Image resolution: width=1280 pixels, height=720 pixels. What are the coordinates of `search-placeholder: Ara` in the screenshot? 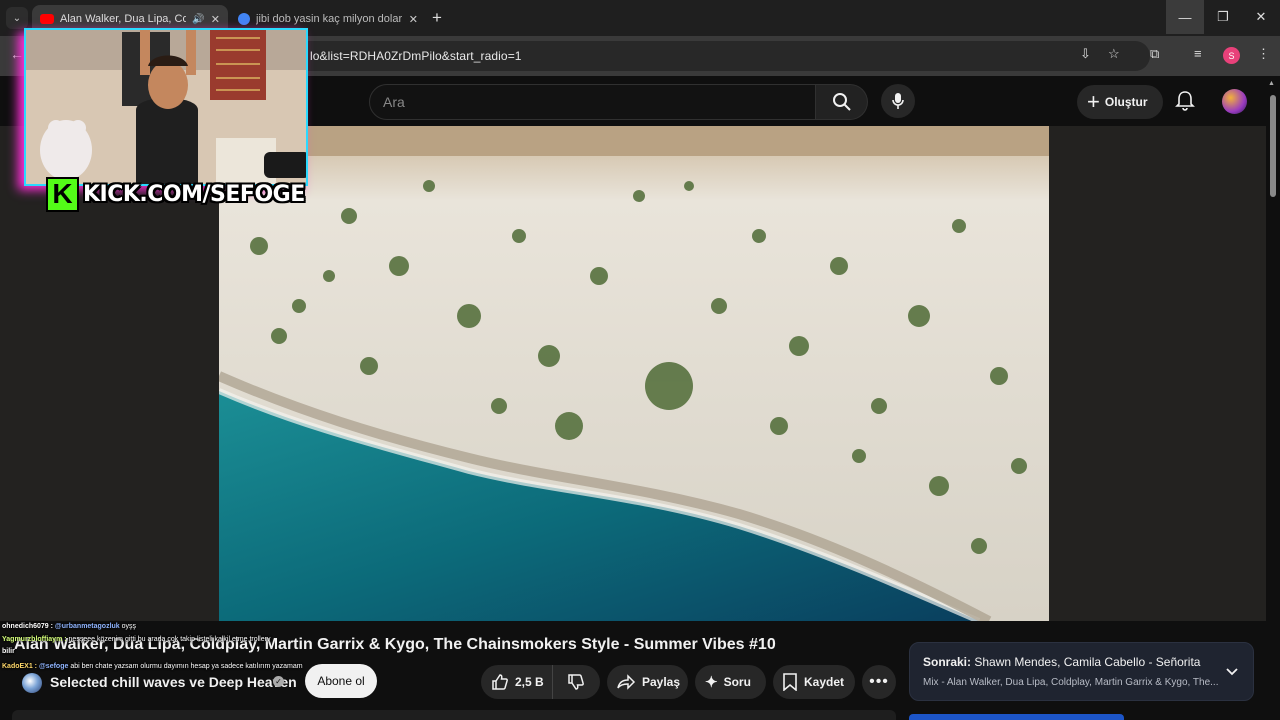 It's located at (394, 102).